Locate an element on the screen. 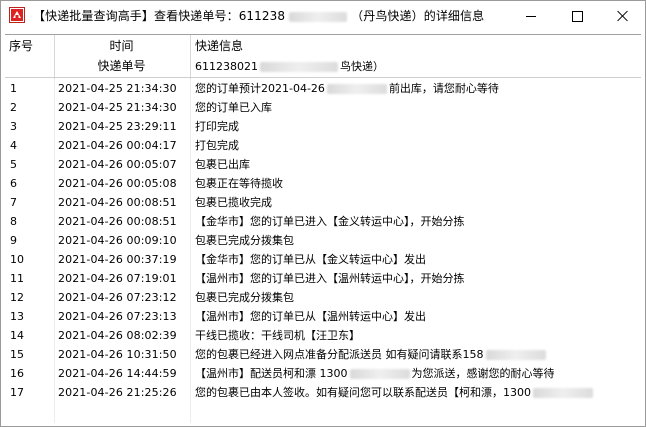 The width and height of the screenshot is (646, 427). tracking-number-prefix: 611238021 is located at coordinates (226, 66).